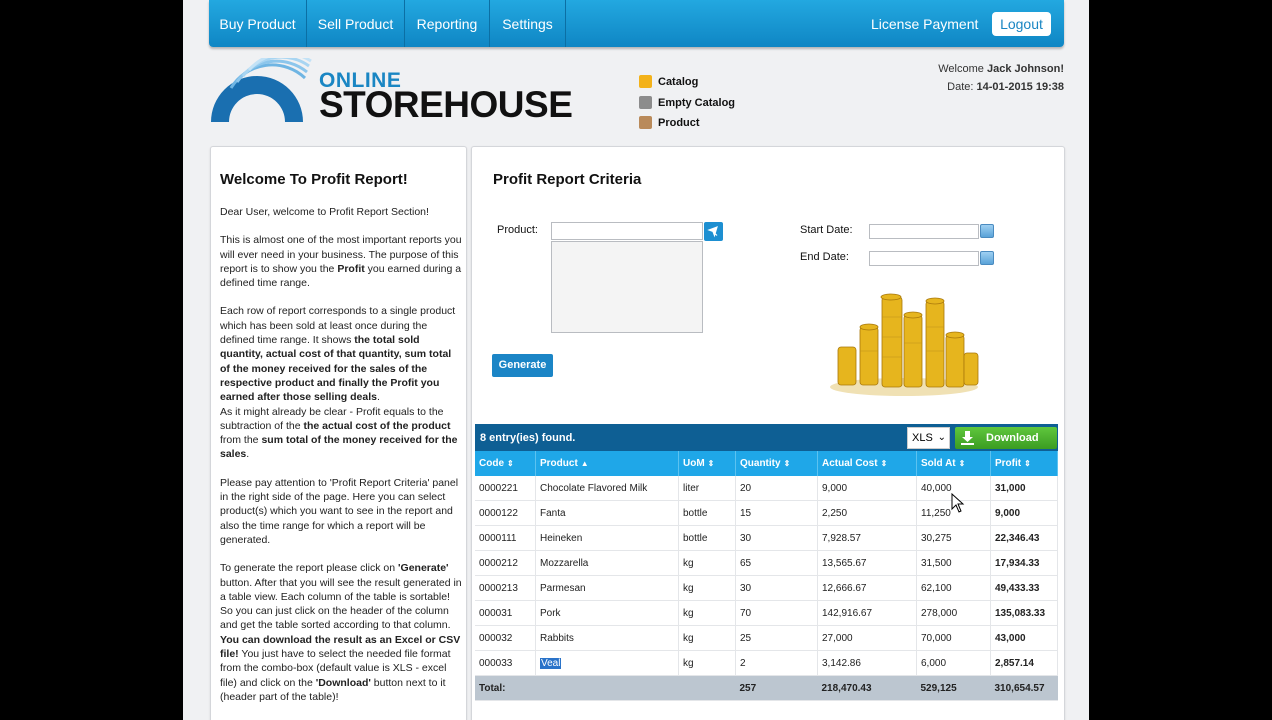  What do you see at coordinates (1024, 663) in the screenshot?
I see `cell-profit: 2,857.14` at bounding box center [1024, 663].